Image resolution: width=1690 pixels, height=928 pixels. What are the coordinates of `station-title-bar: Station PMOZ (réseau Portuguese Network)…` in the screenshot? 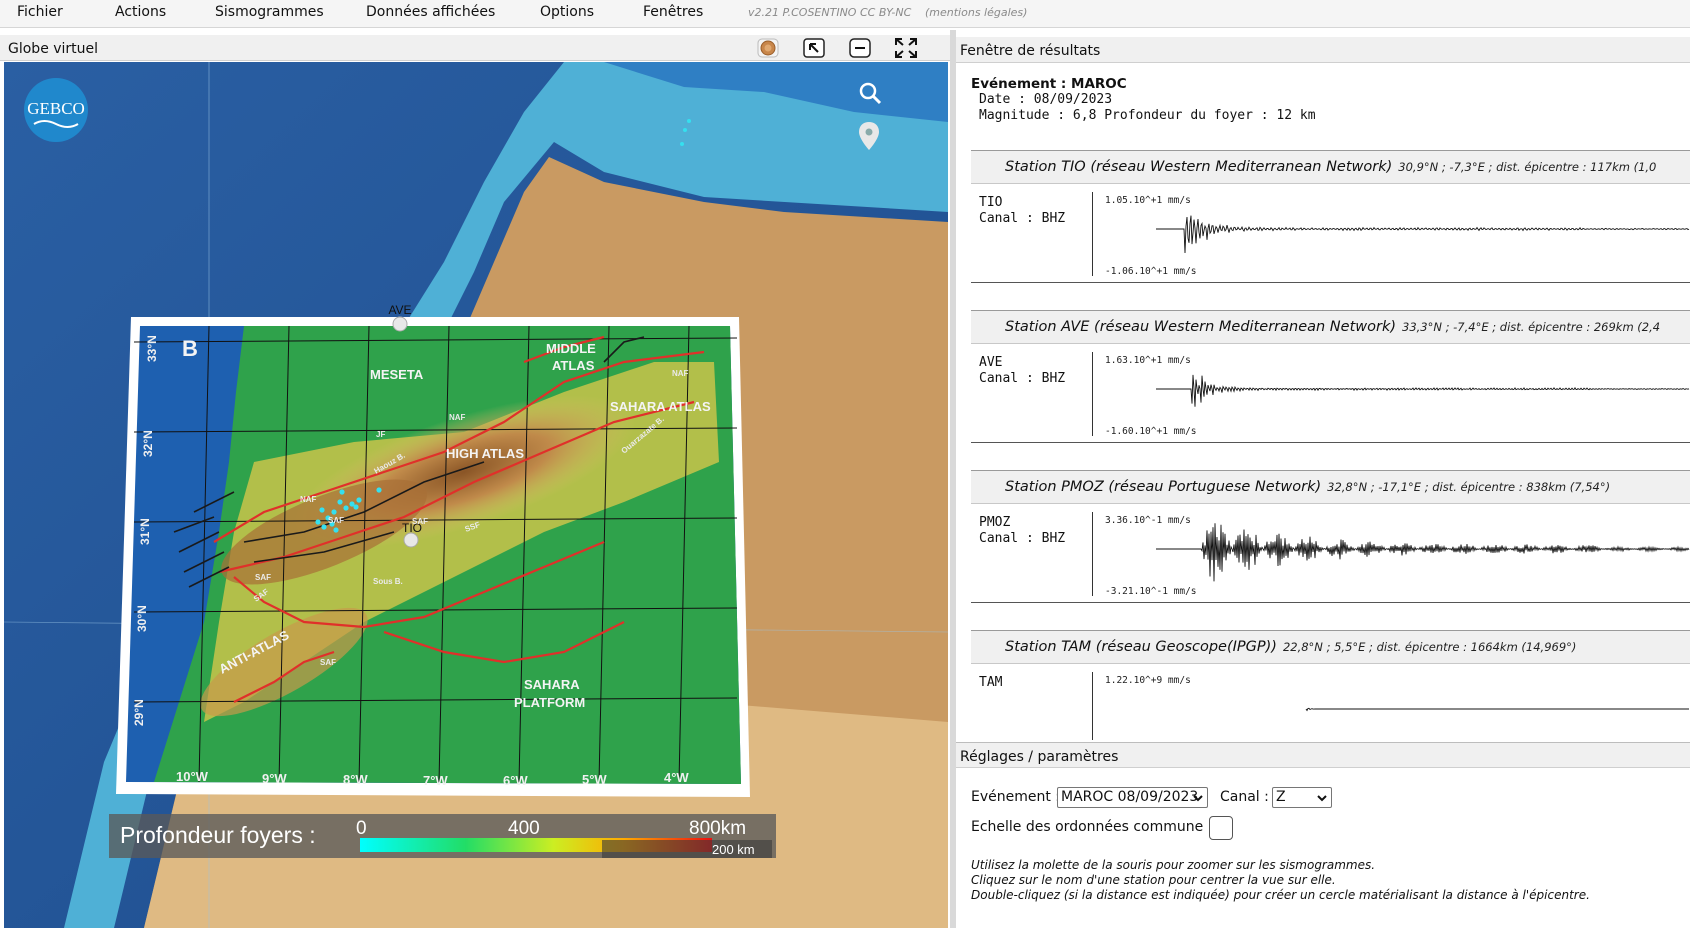 It's located at (1330, 487).